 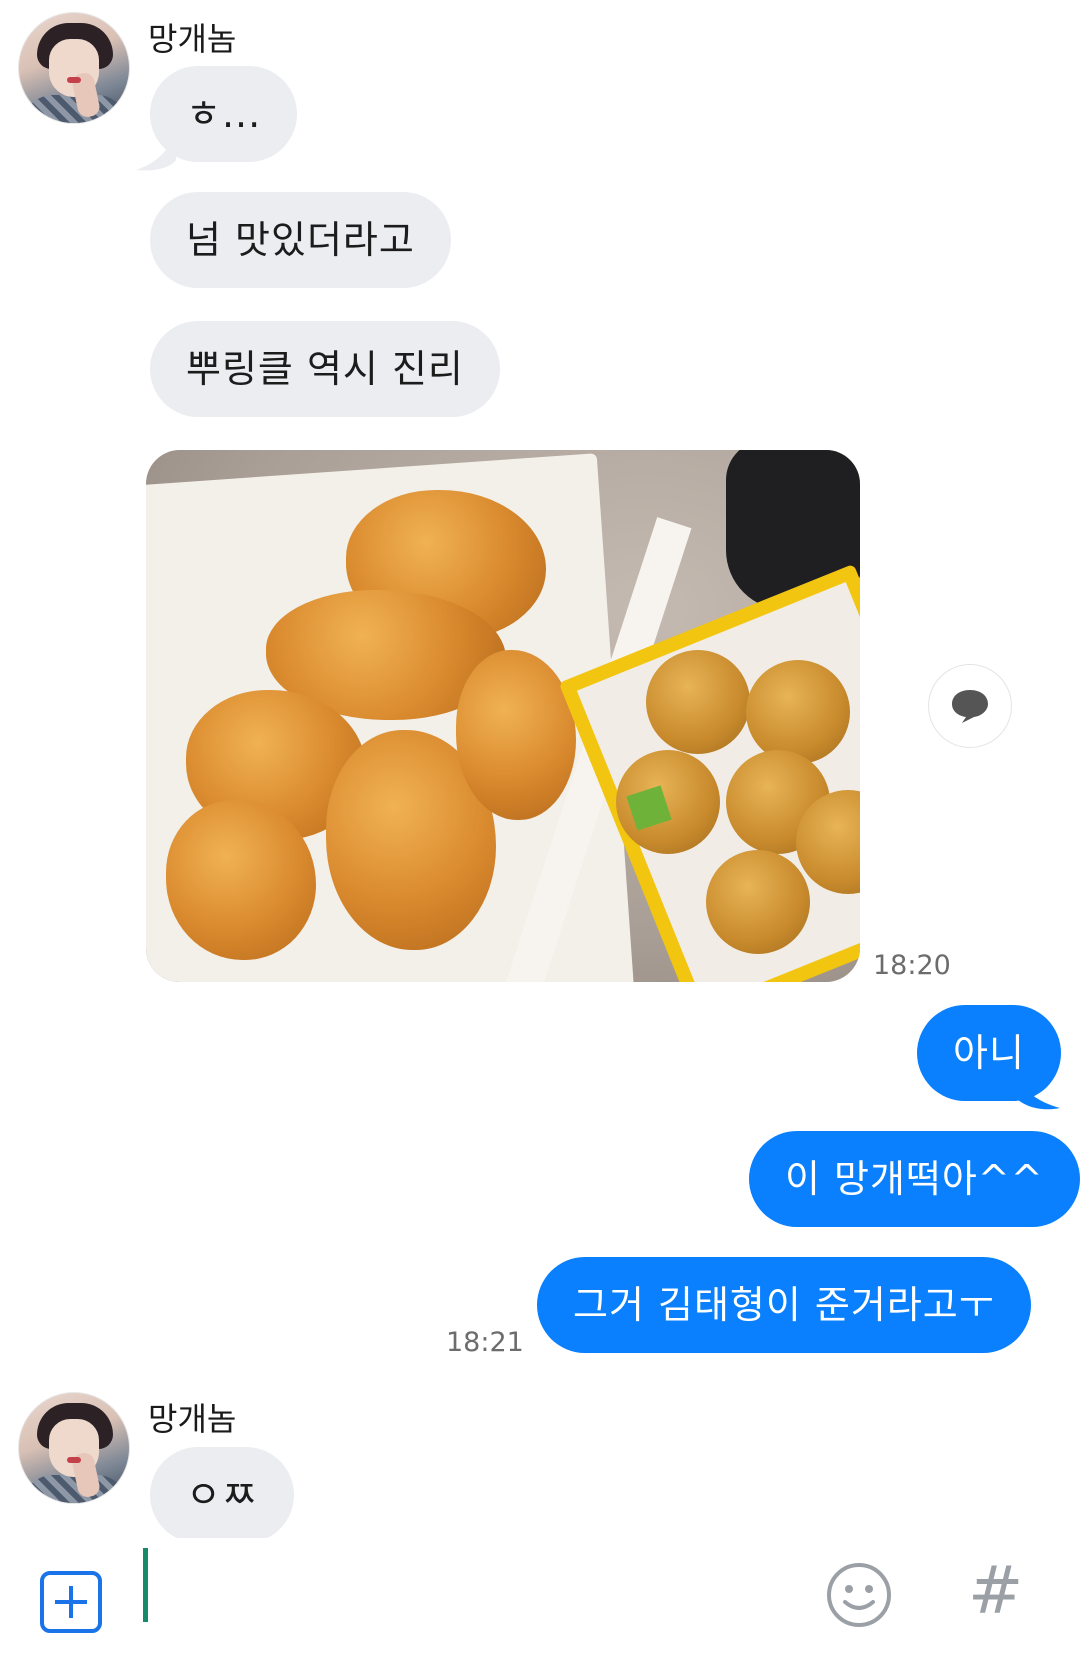 What do you see at coordinates (222, 1495) in the screenshot?
I see `incoming-message: ㅇㅉ` at bounding box center [222, 1495].